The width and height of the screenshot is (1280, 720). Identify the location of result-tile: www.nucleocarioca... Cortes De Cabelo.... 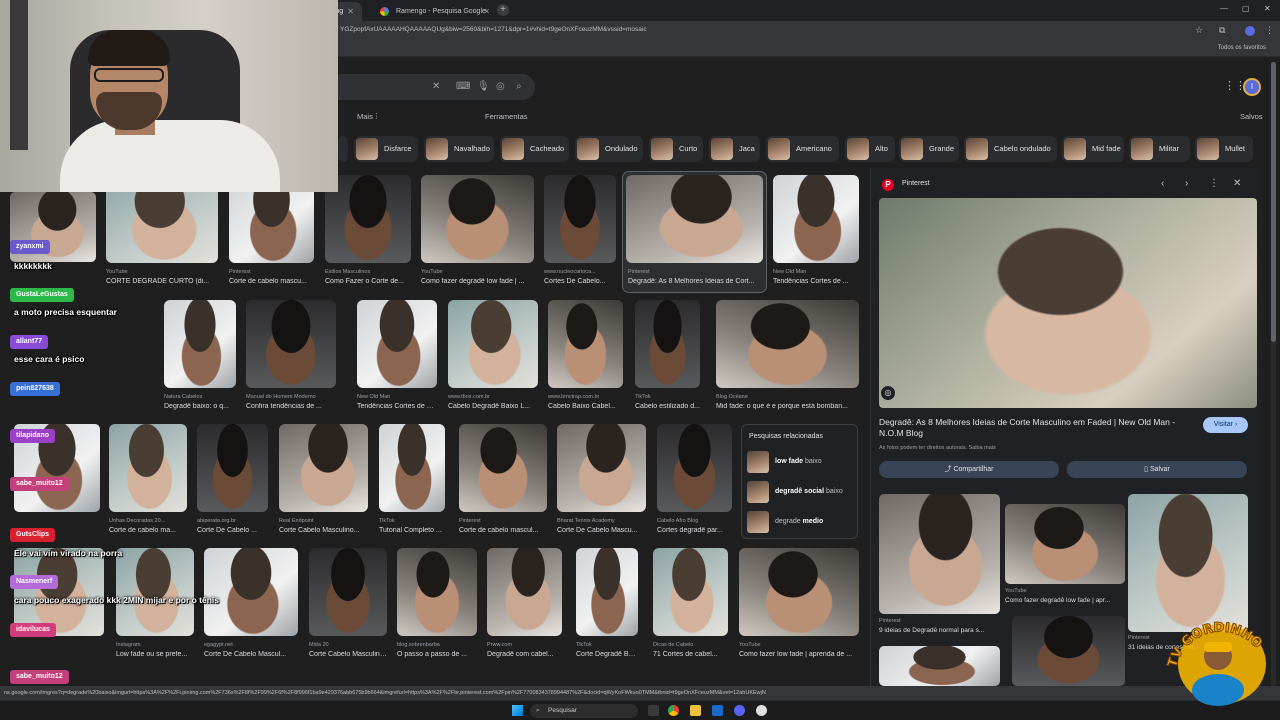
(580, 232).